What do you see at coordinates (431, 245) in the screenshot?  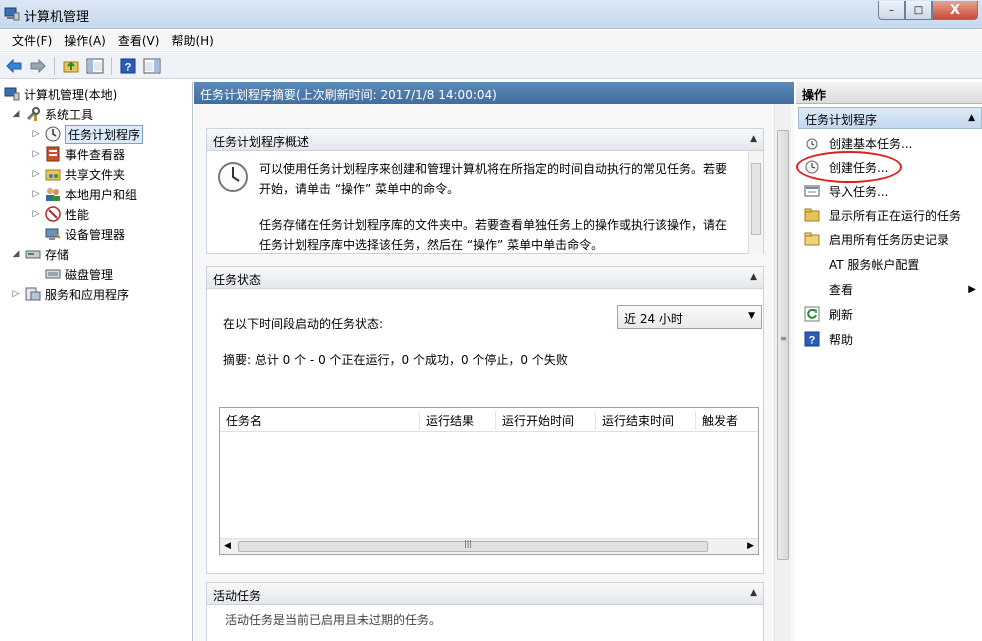 I see `overview-line: 任务计划程序库中选择该任务，然后在 “操作” 菜单中单击命令。` at bounding box center [431, 245].